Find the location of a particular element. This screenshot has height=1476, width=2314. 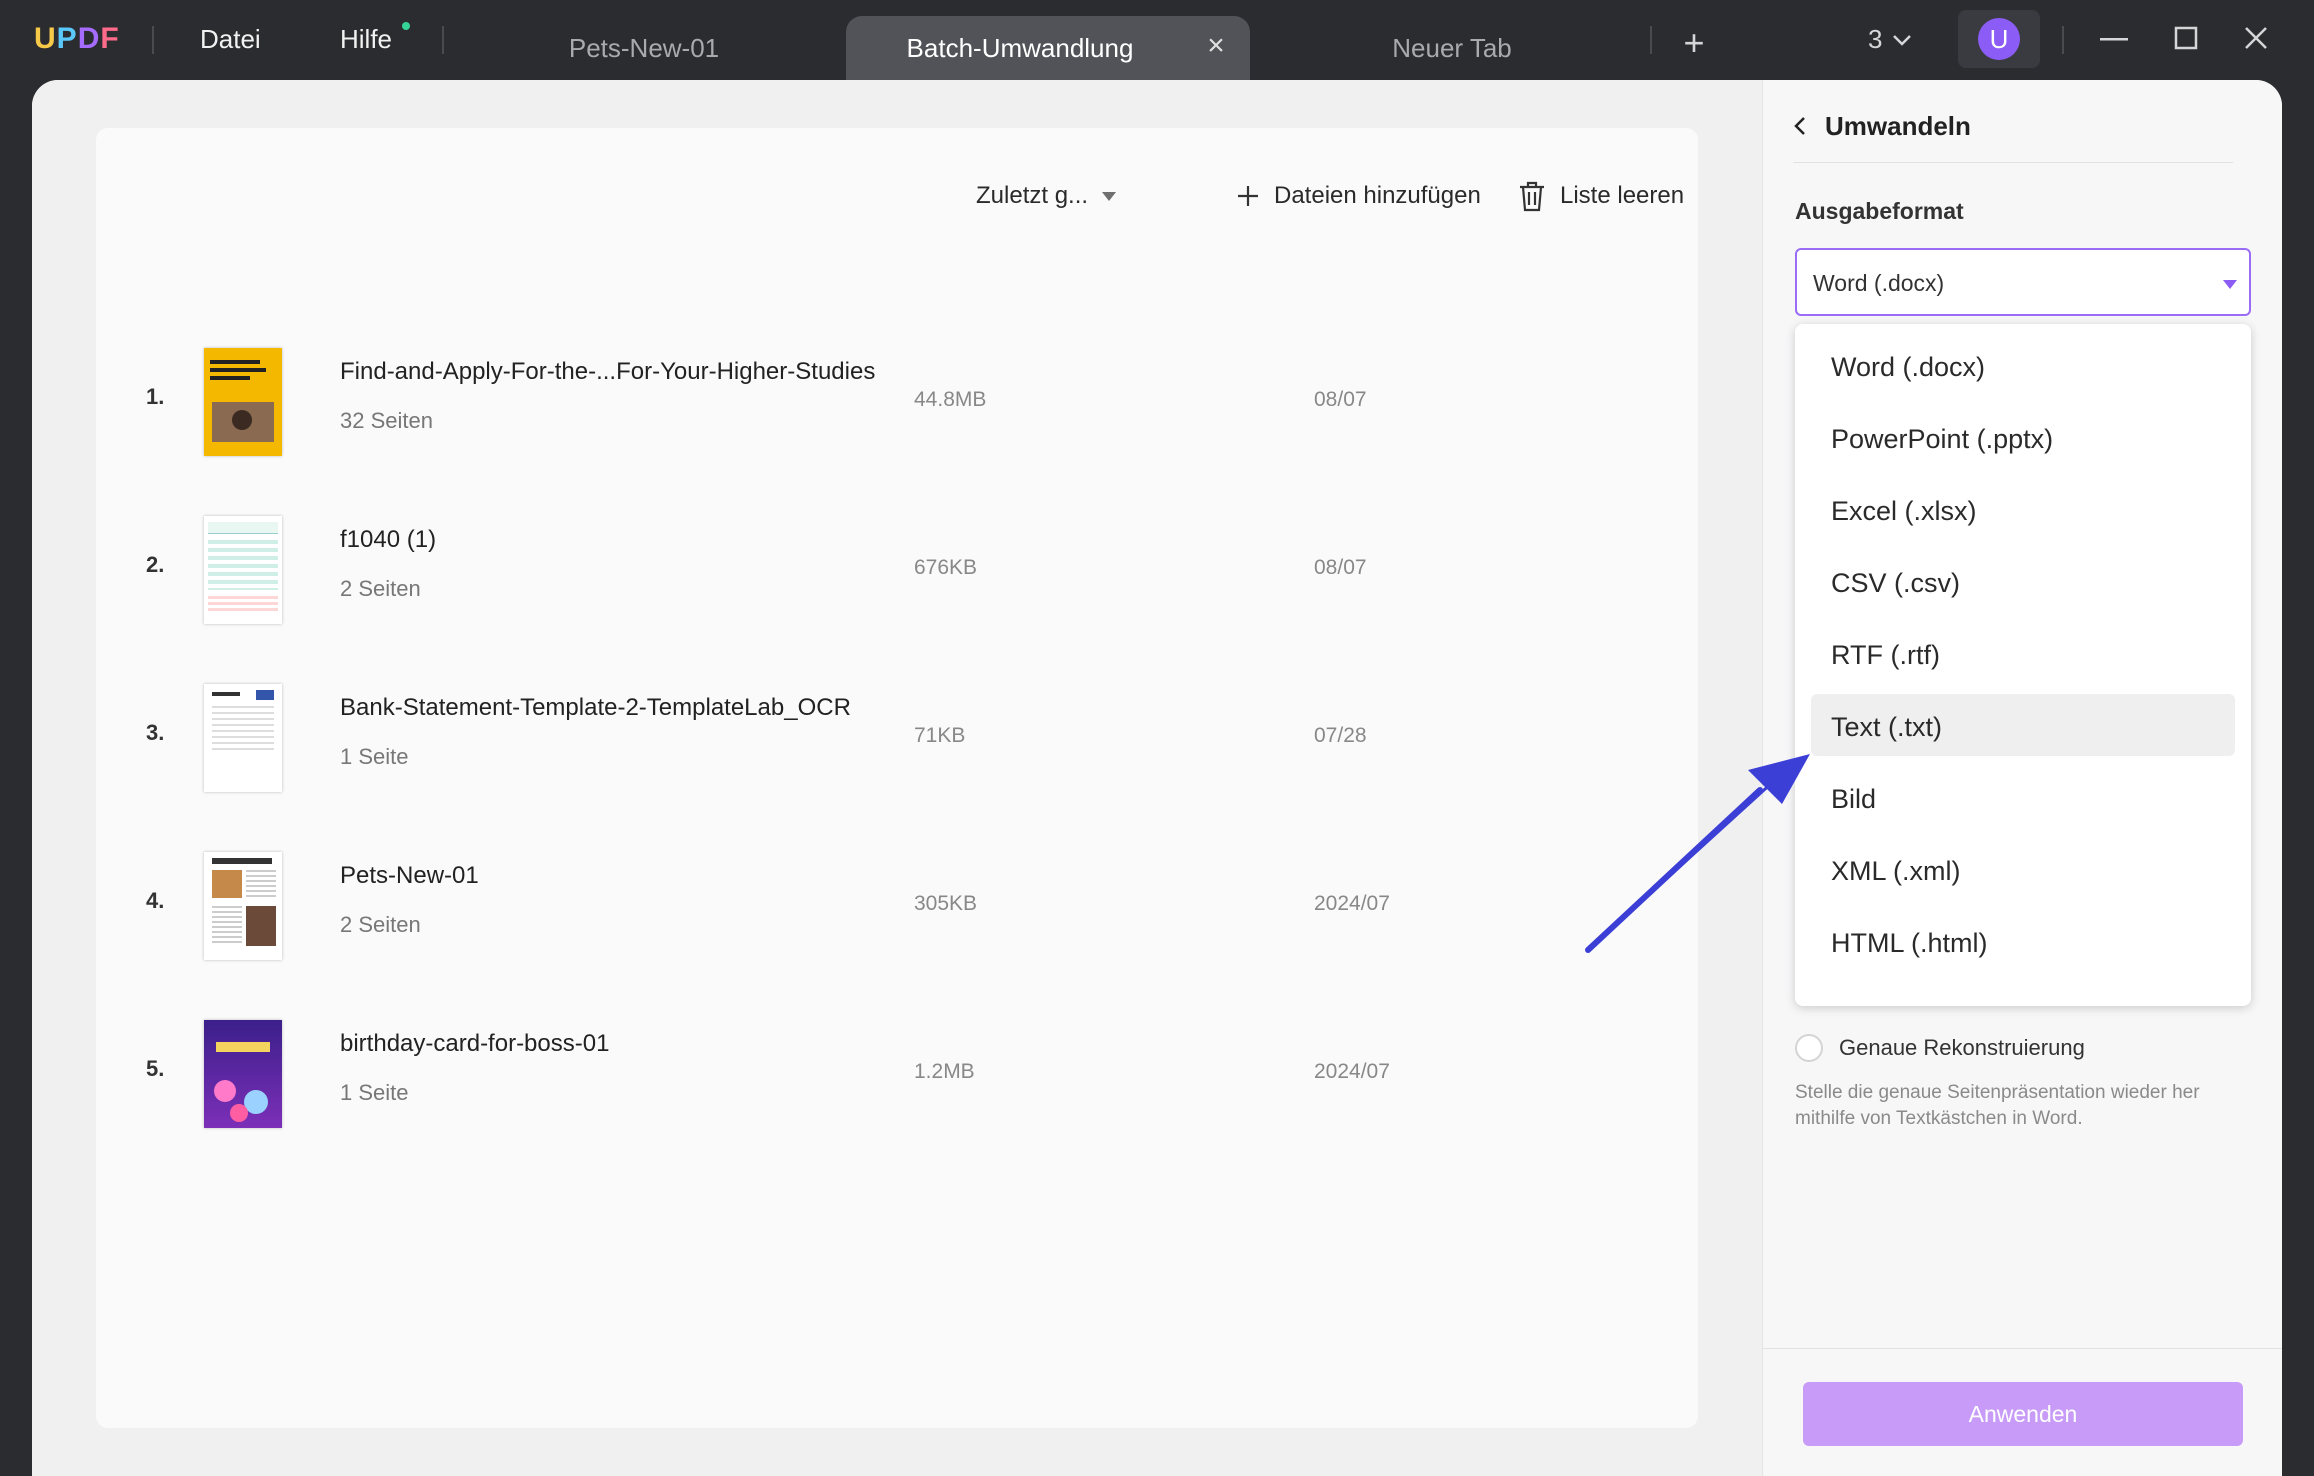

apply-button: Anwenden is located at coordinates (2023, 1414).